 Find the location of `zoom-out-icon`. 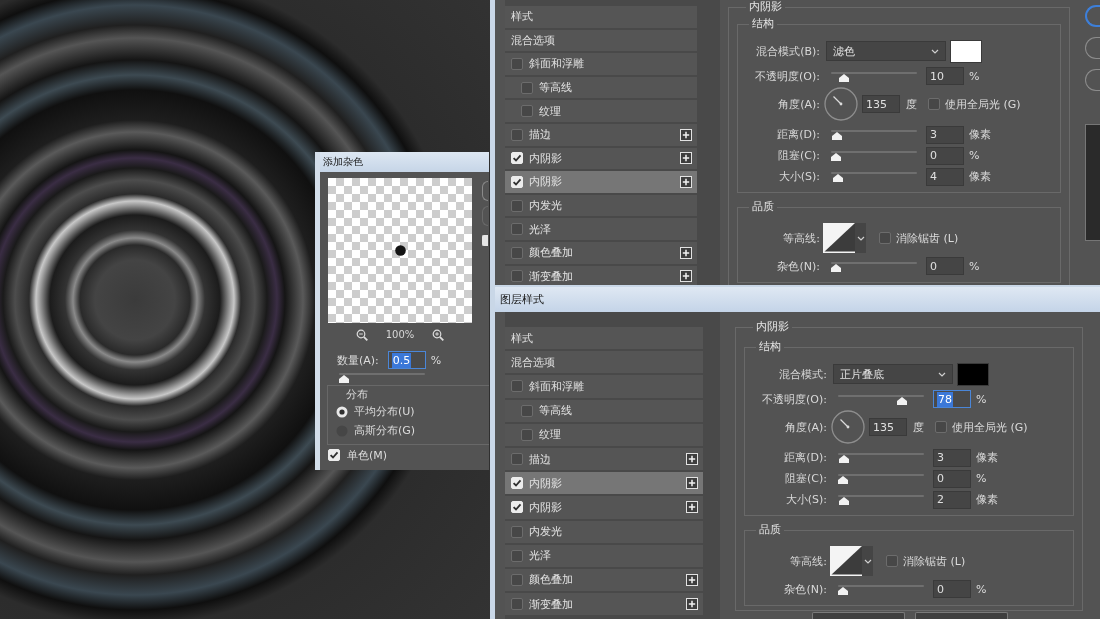

zoom-out-icon is located at coordinates (361, 334).